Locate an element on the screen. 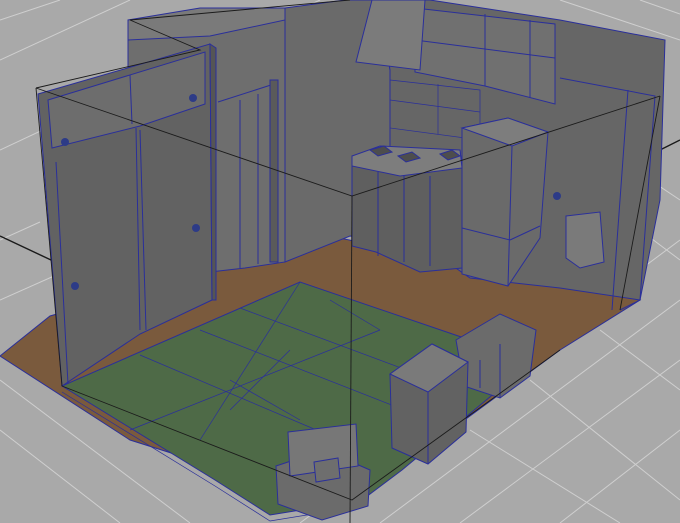  wall-mounted-box is located at coordinates (585, 240).